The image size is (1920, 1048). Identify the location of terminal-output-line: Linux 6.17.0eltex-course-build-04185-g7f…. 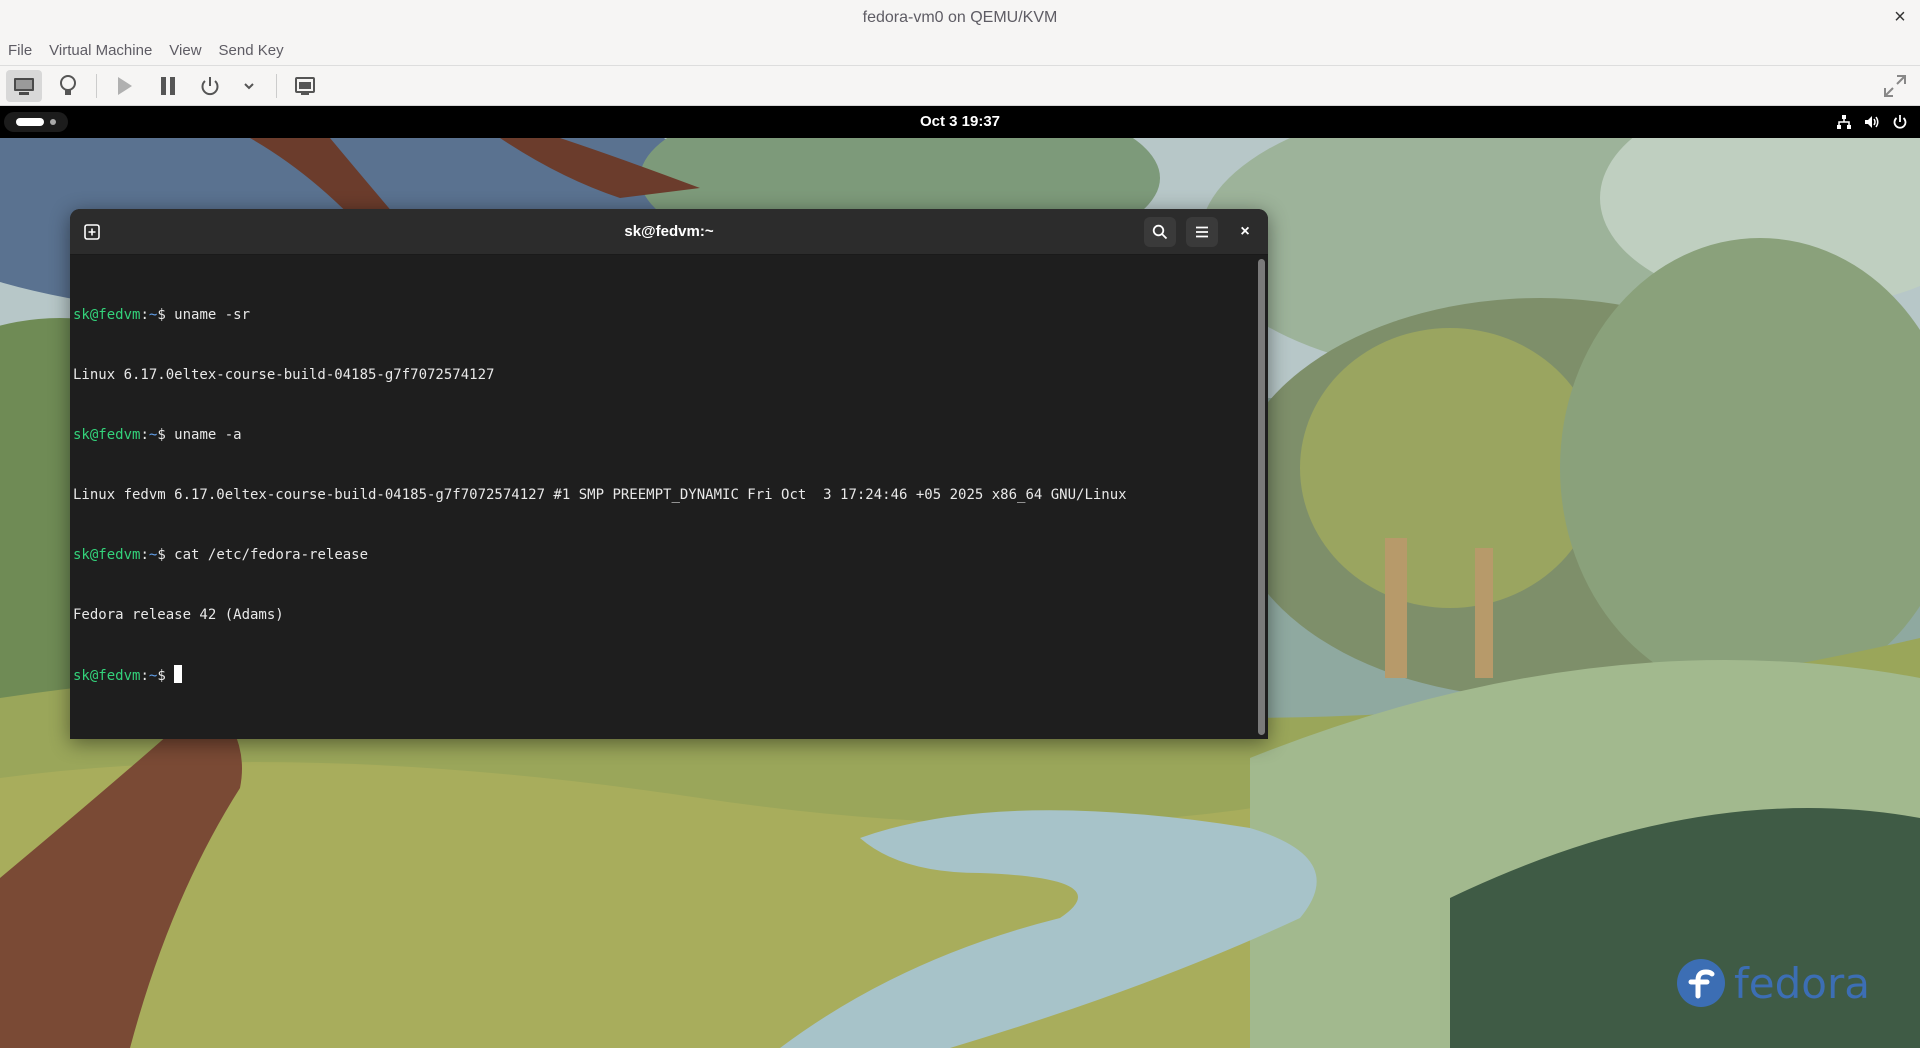
(284, 375).